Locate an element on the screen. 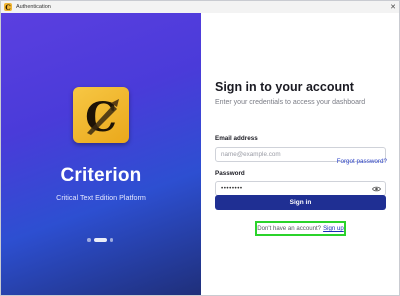 This screenshot has width=400, height=296. carousel-indicator is located at coordinates (100, 240).